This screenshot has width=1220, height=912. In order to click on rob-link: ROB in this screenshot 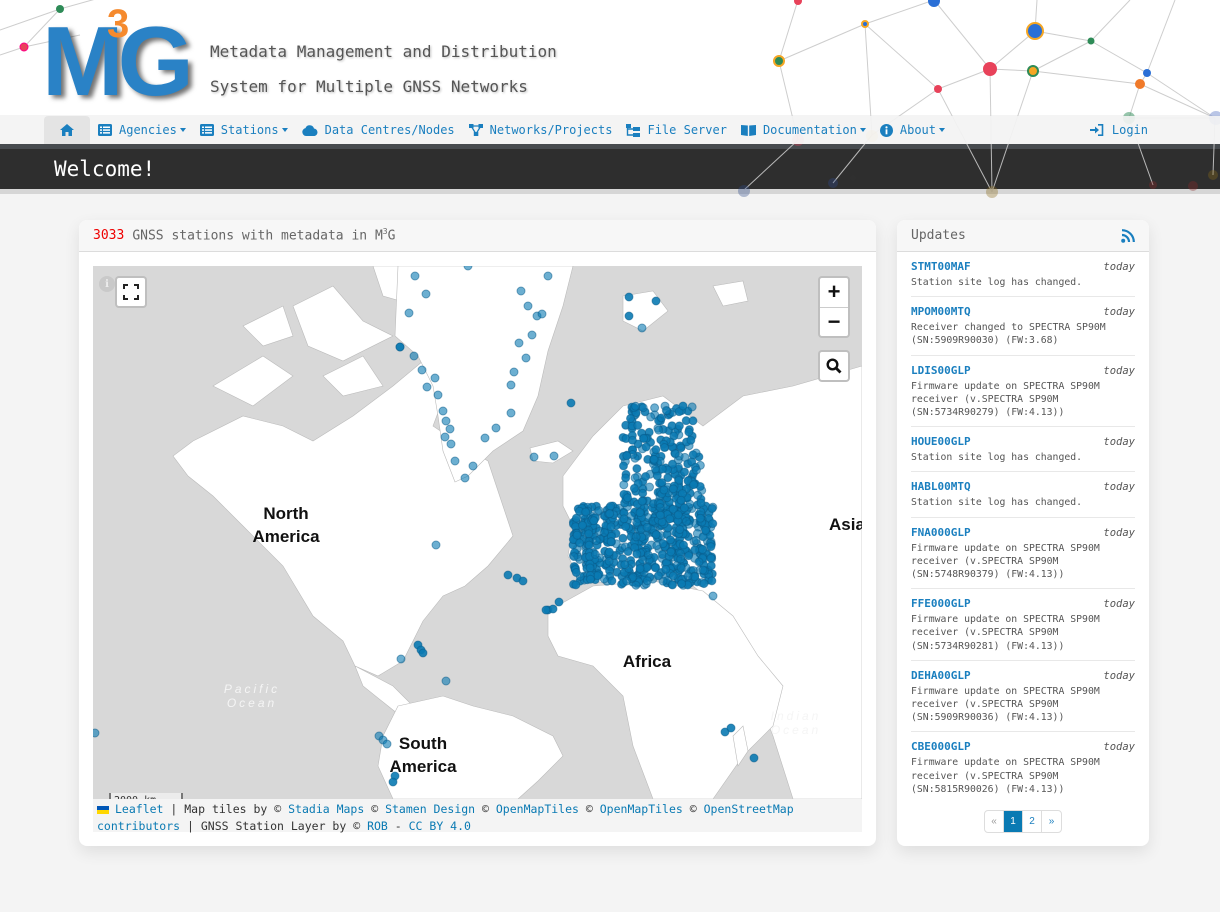, I will do `click(377, 826)`.